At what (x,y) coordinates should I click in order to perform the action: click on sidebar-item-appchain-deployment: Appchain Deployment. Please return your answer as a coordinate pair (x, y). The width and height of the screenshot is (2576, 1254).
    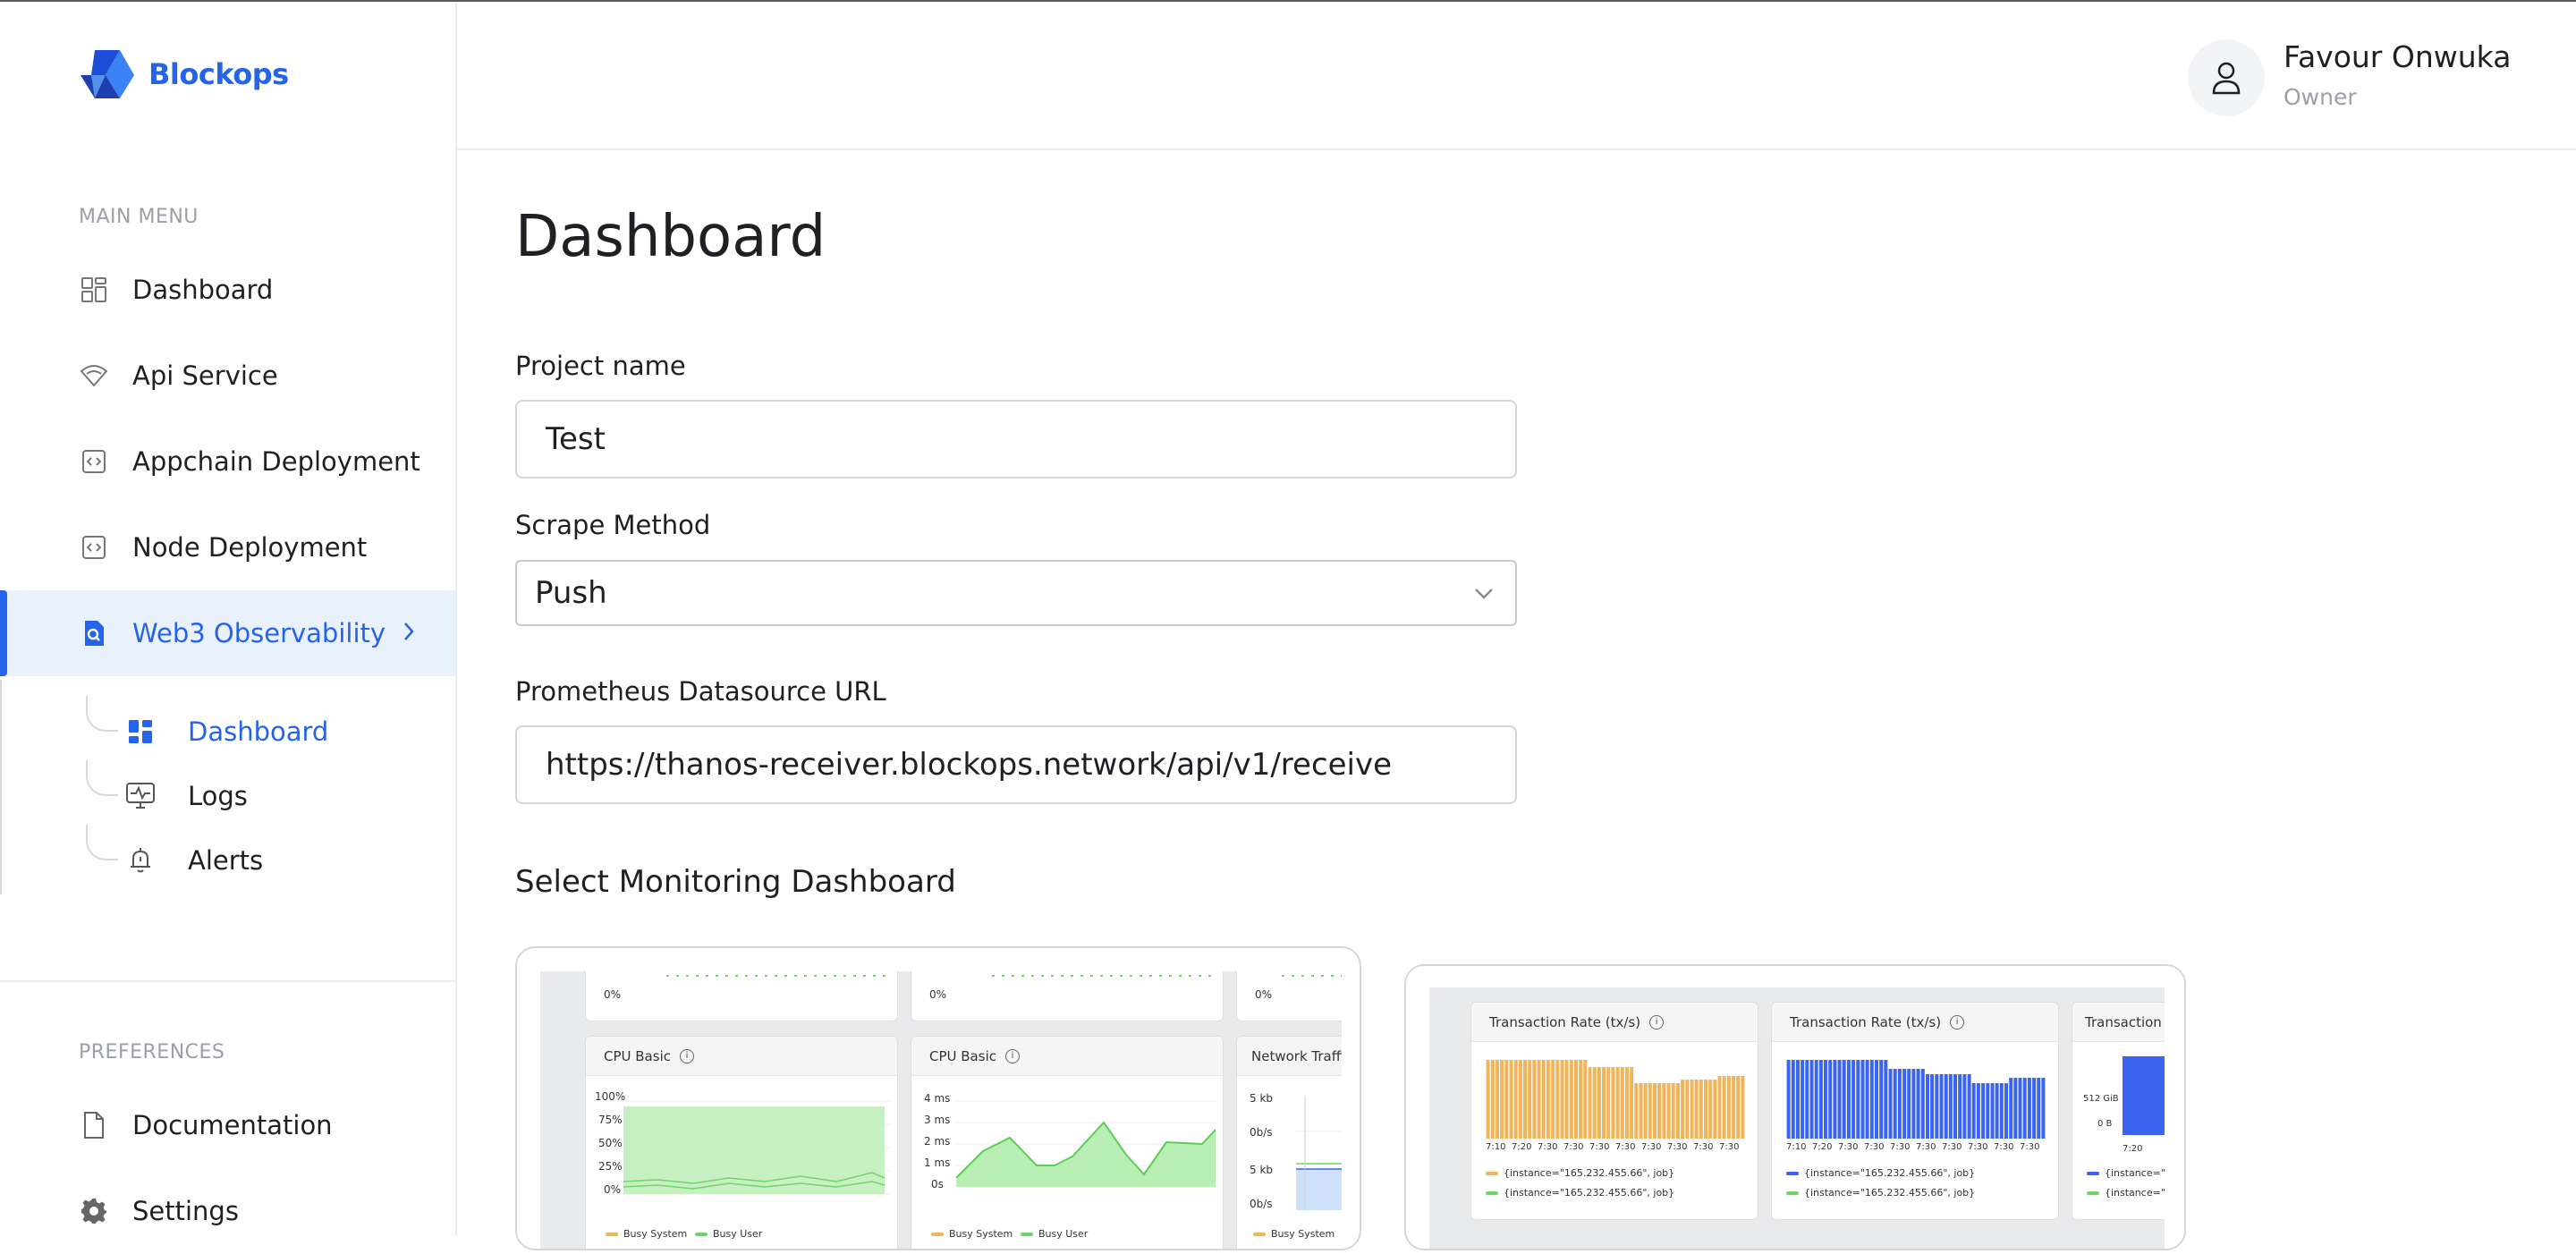
    Looking at the image, I should click on (227, 462).